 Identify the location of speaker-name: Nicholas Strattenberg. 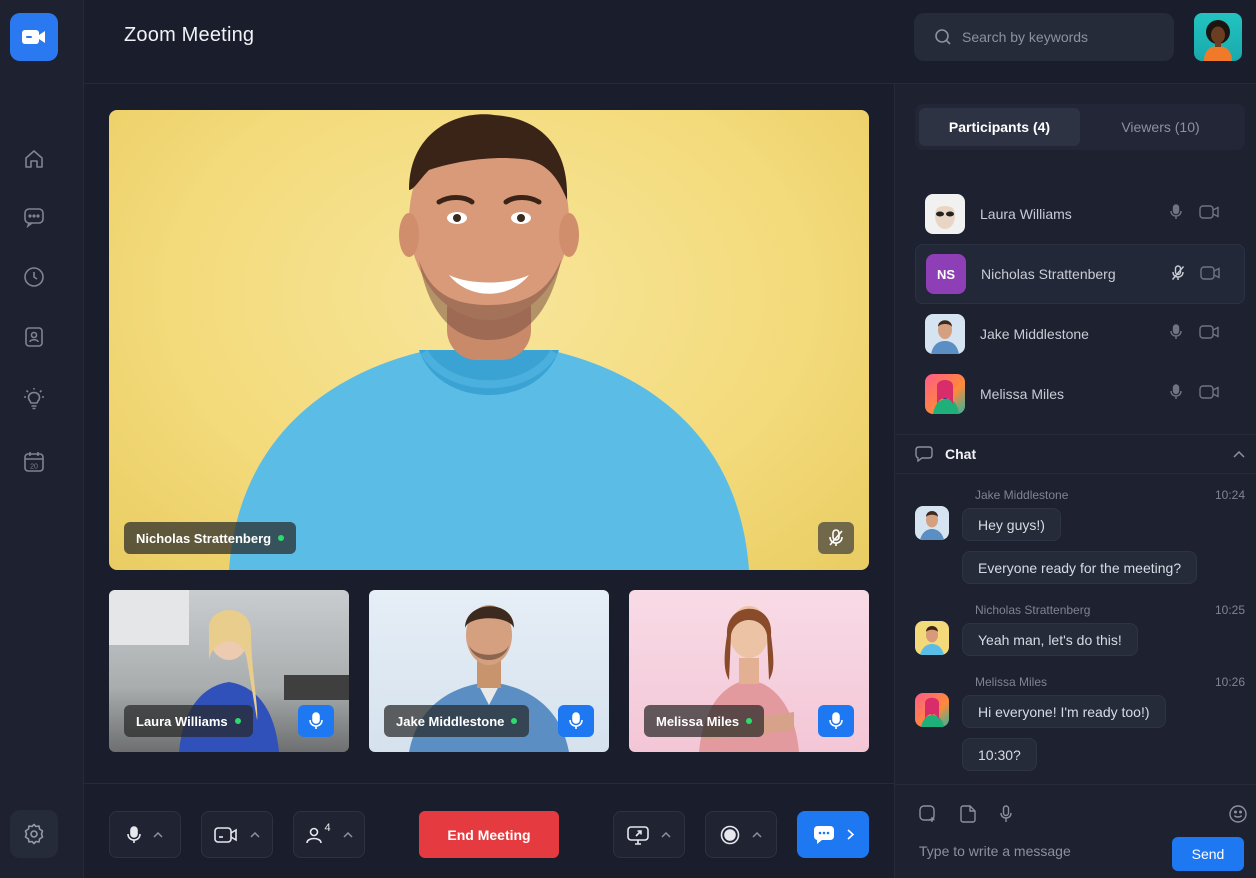
(204, 538).